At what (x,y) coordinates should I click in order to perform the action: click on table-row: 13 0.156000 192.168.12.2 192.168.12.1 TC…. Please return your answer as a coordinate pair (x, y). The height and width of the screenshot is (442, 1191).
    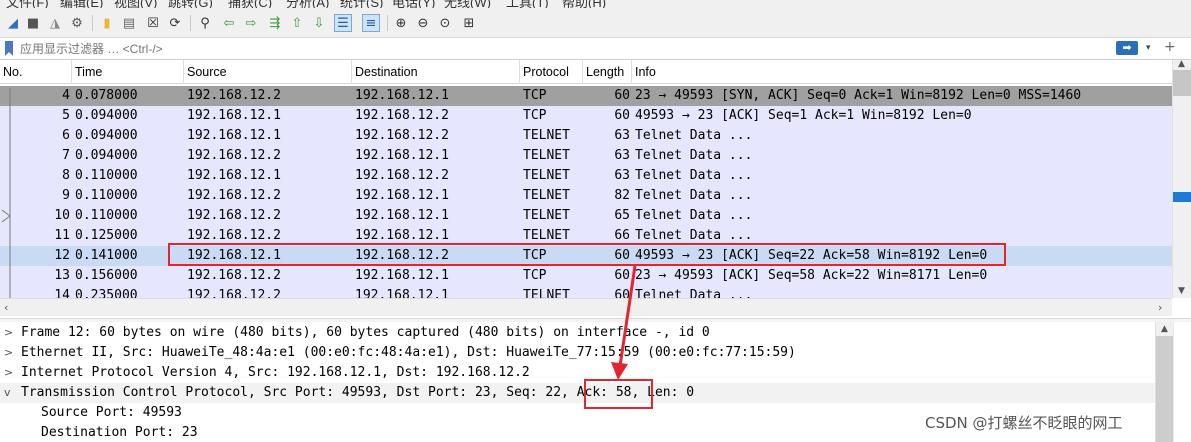
    Looking at the image, I should click on (586, 276).